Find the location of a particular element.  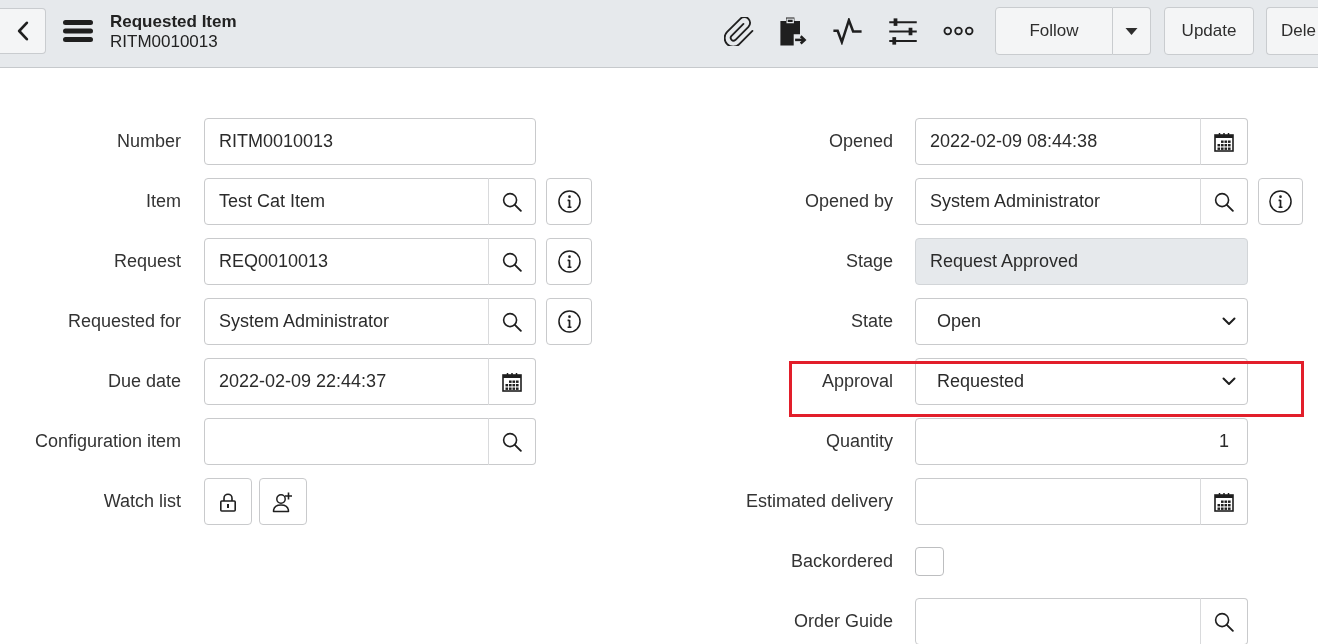

date-field: 2022-02-09 22:44:37 is located at coordinates (346, 381).